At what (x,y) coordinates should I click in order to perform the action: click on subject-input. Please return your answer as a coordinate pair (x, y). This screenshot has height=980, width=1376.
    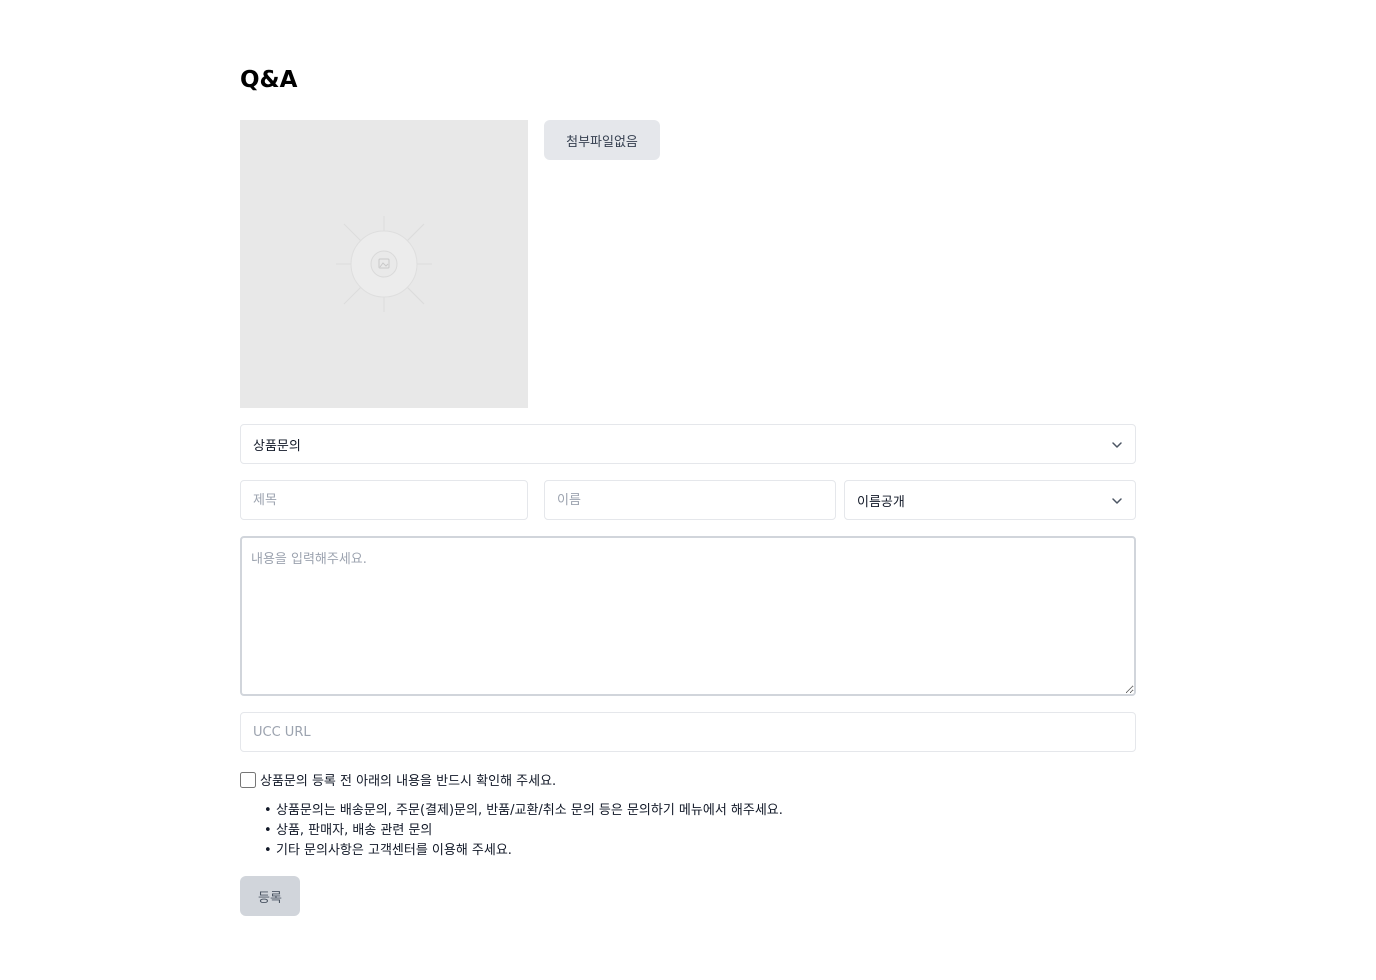
    Looking at the image, I should click on (384, 500).